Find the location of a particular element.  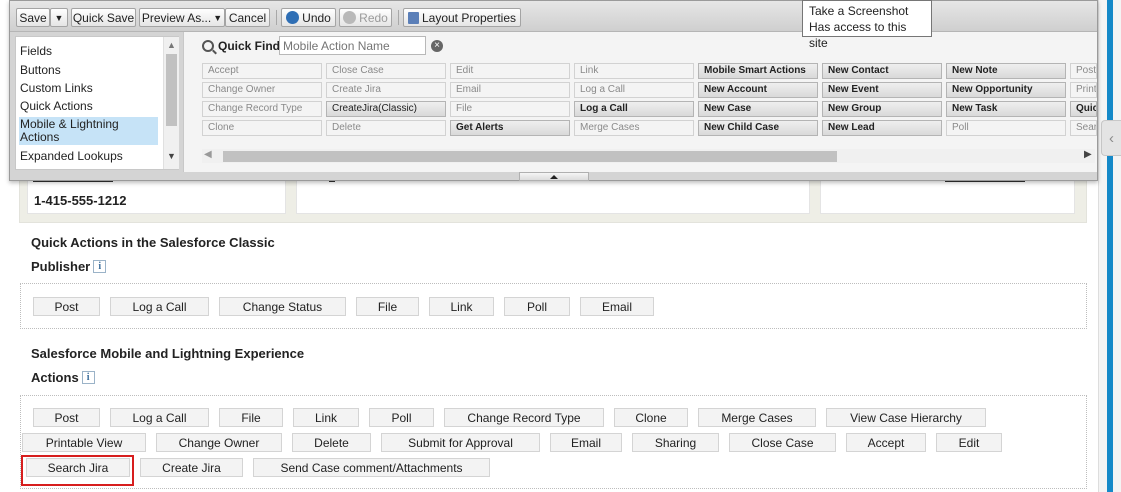

classic-action-change-status: Change Status is located at coordinates (282, 306).